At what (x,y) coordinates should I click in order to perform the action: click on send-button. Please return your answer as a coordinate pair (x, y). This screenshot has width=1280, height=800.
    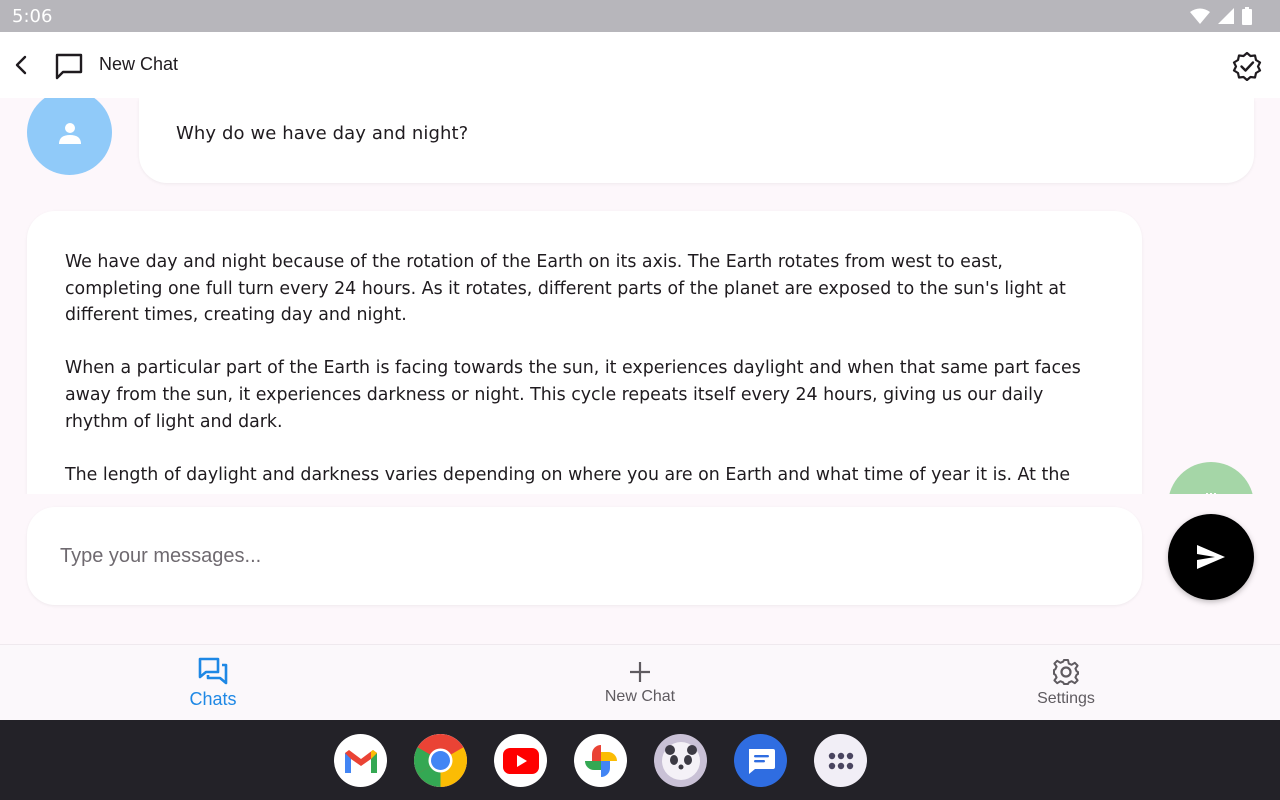
    Looking at the image, I should click on (1211, 557).